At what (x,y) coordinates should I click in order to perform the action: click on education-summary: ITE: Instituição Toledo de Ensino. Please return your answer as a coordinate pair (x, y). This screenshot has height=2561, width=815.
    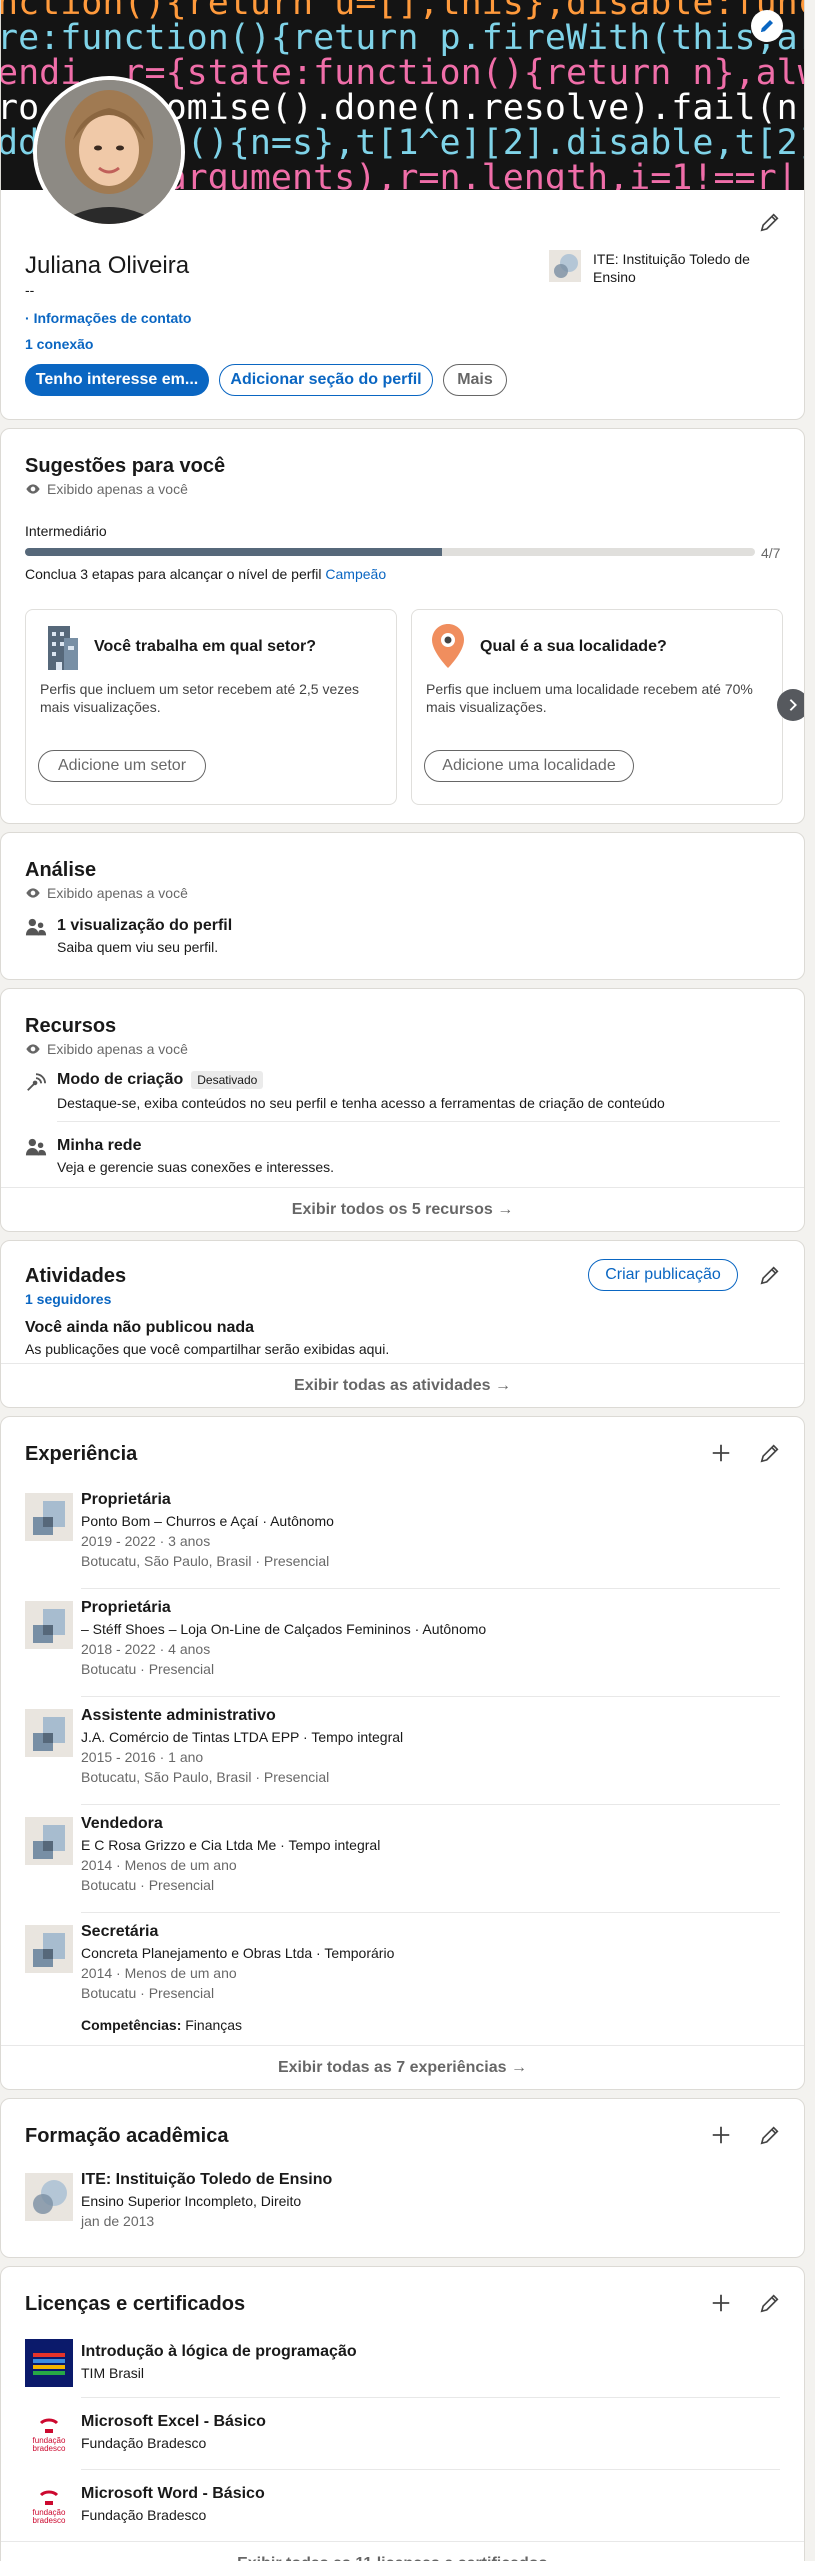
    Looking at the image, I should click on (664, 268).